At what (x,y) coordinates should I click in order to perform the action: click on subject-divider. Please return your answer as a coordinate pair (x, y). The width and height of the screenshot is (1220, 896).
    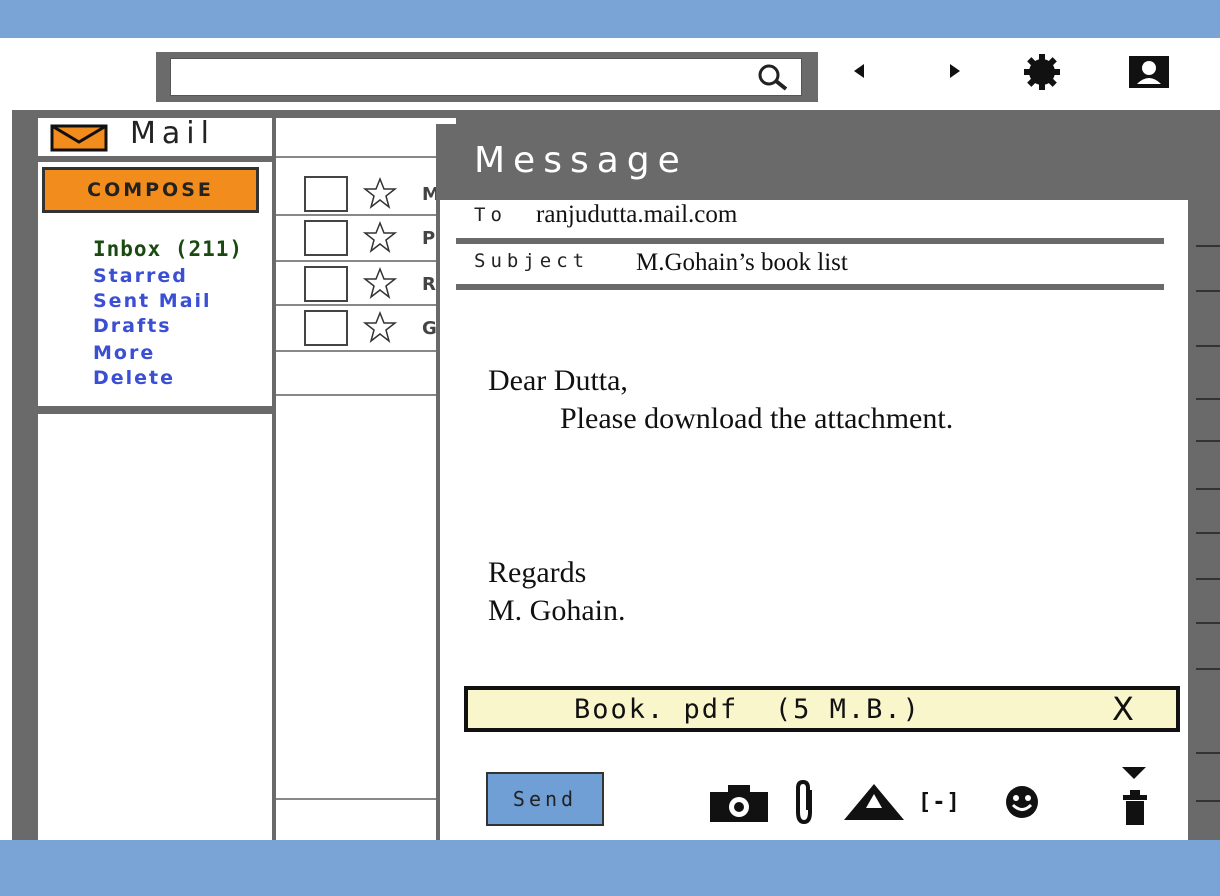
    Looking at the image, I should click on (810, 287).